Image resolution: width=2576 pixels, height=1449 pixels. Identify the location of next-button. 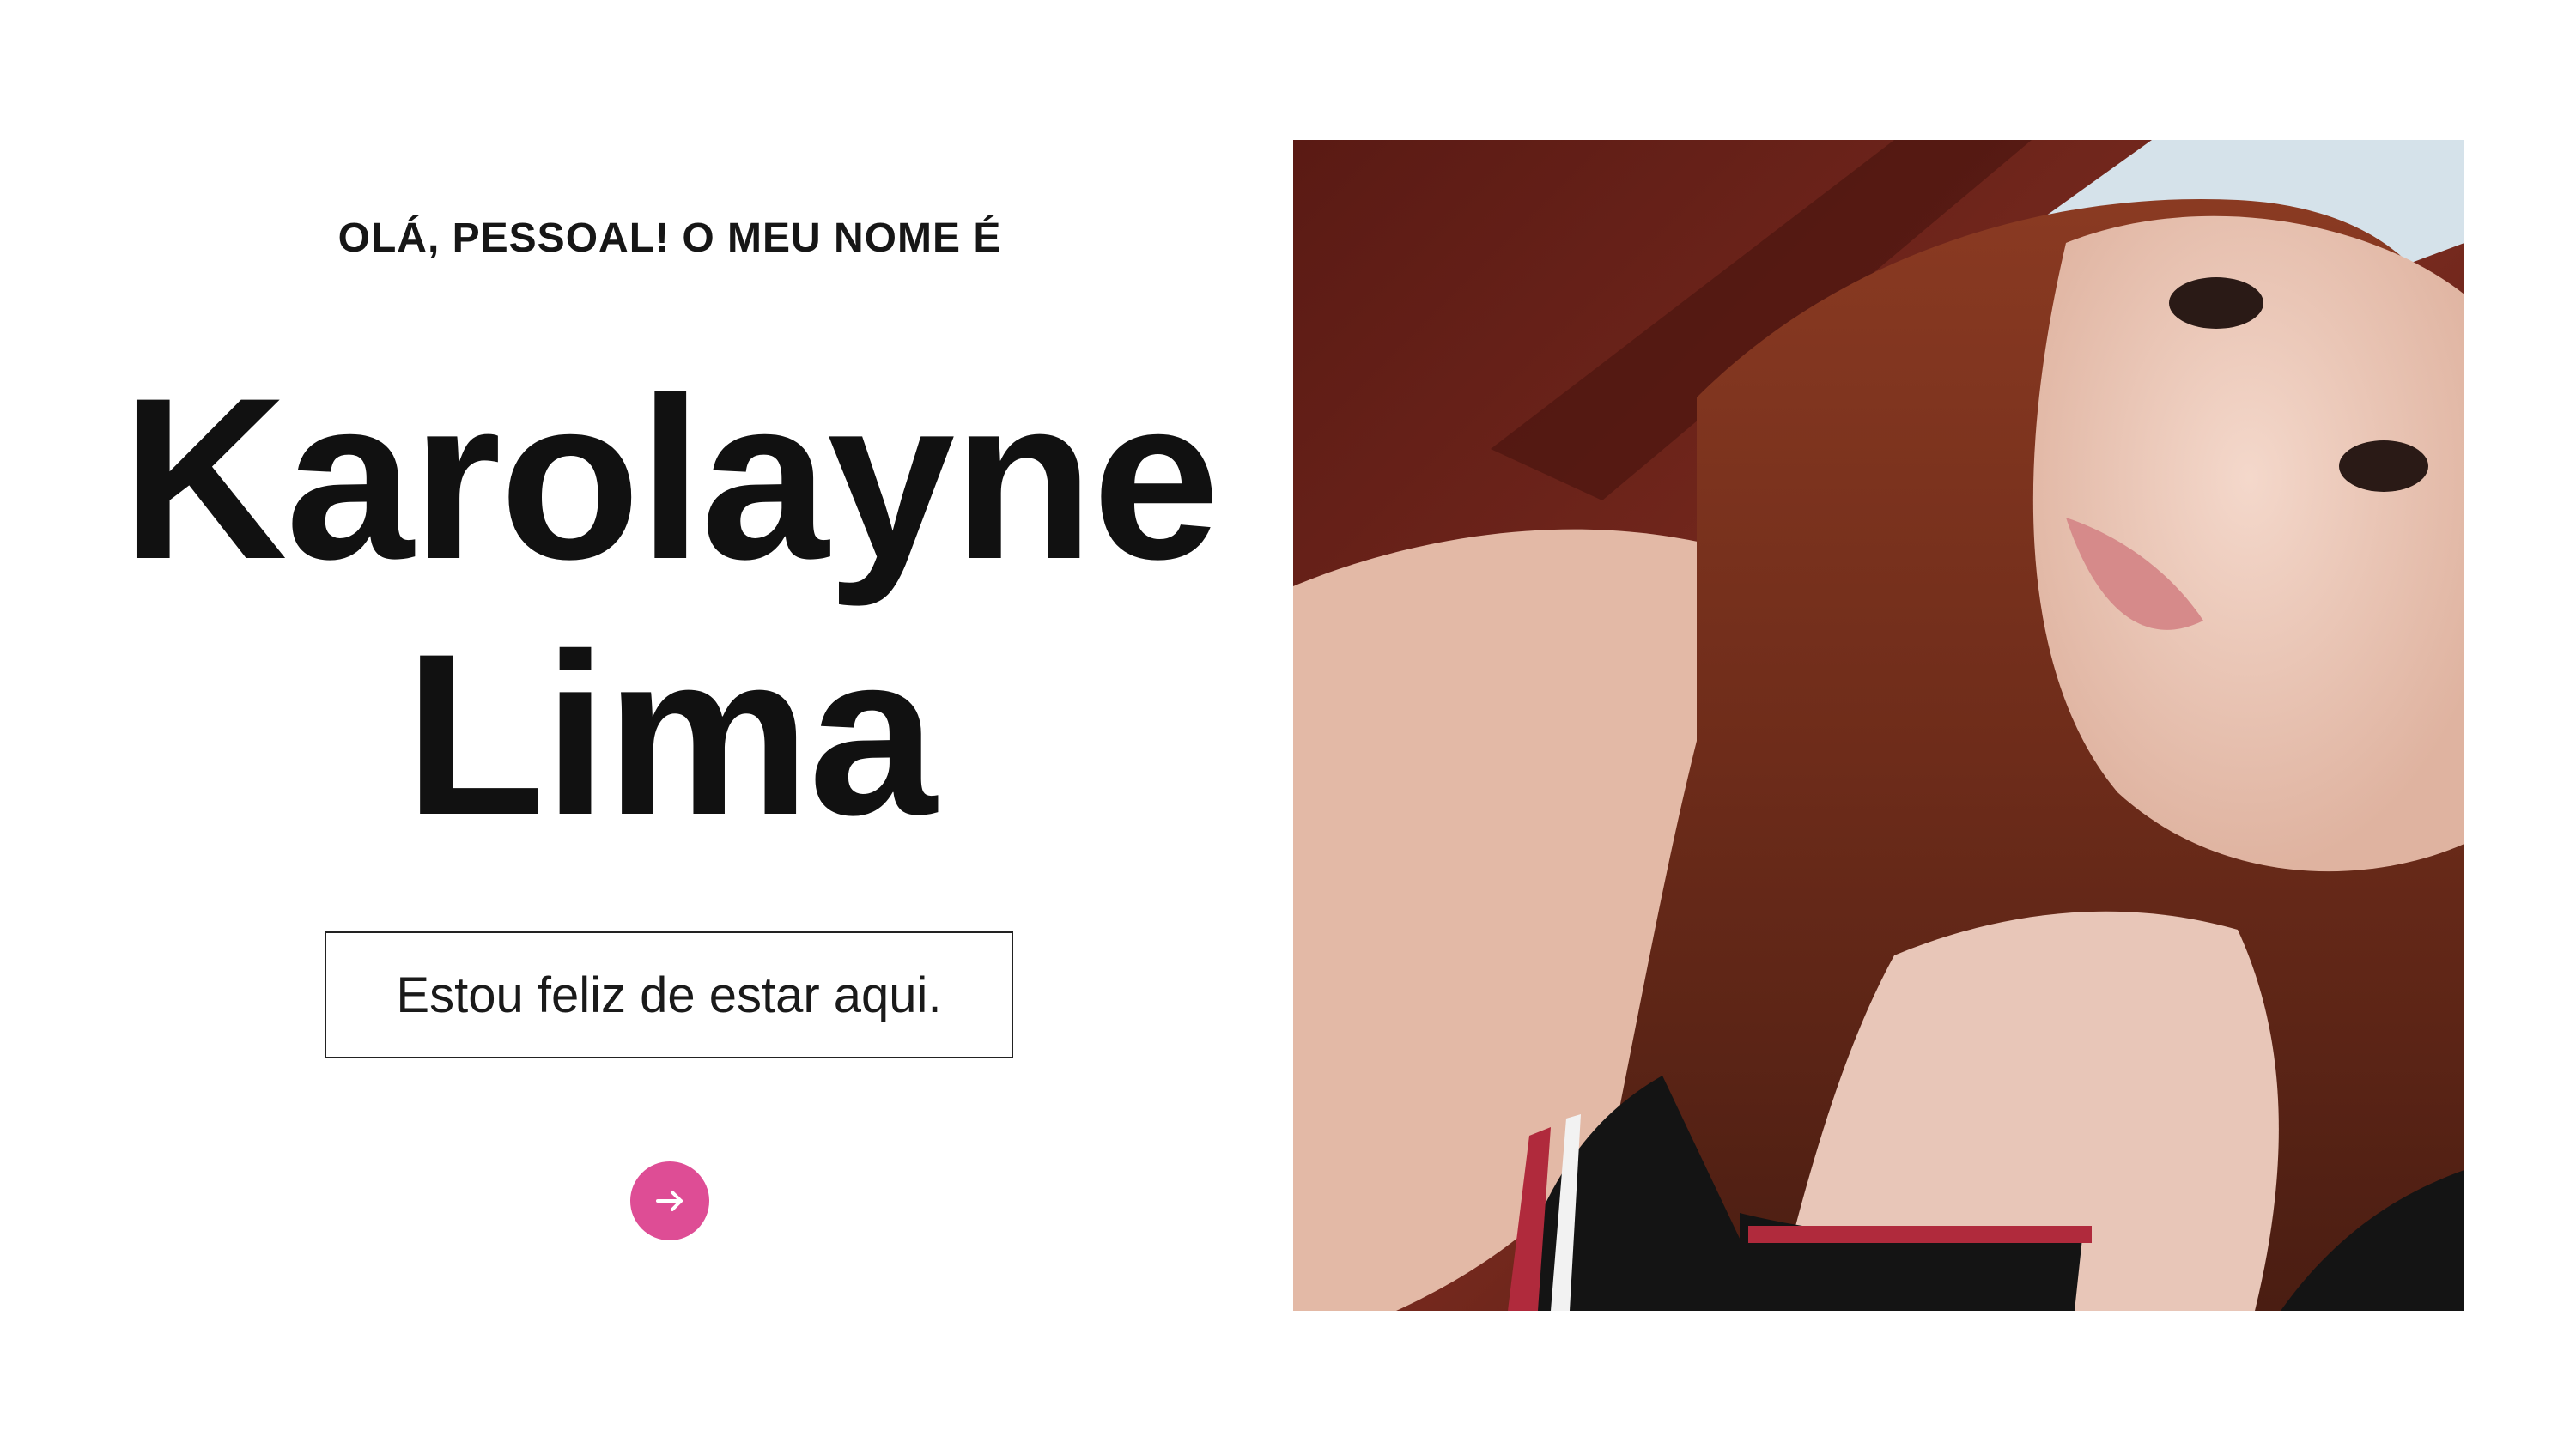
(669, 1200).